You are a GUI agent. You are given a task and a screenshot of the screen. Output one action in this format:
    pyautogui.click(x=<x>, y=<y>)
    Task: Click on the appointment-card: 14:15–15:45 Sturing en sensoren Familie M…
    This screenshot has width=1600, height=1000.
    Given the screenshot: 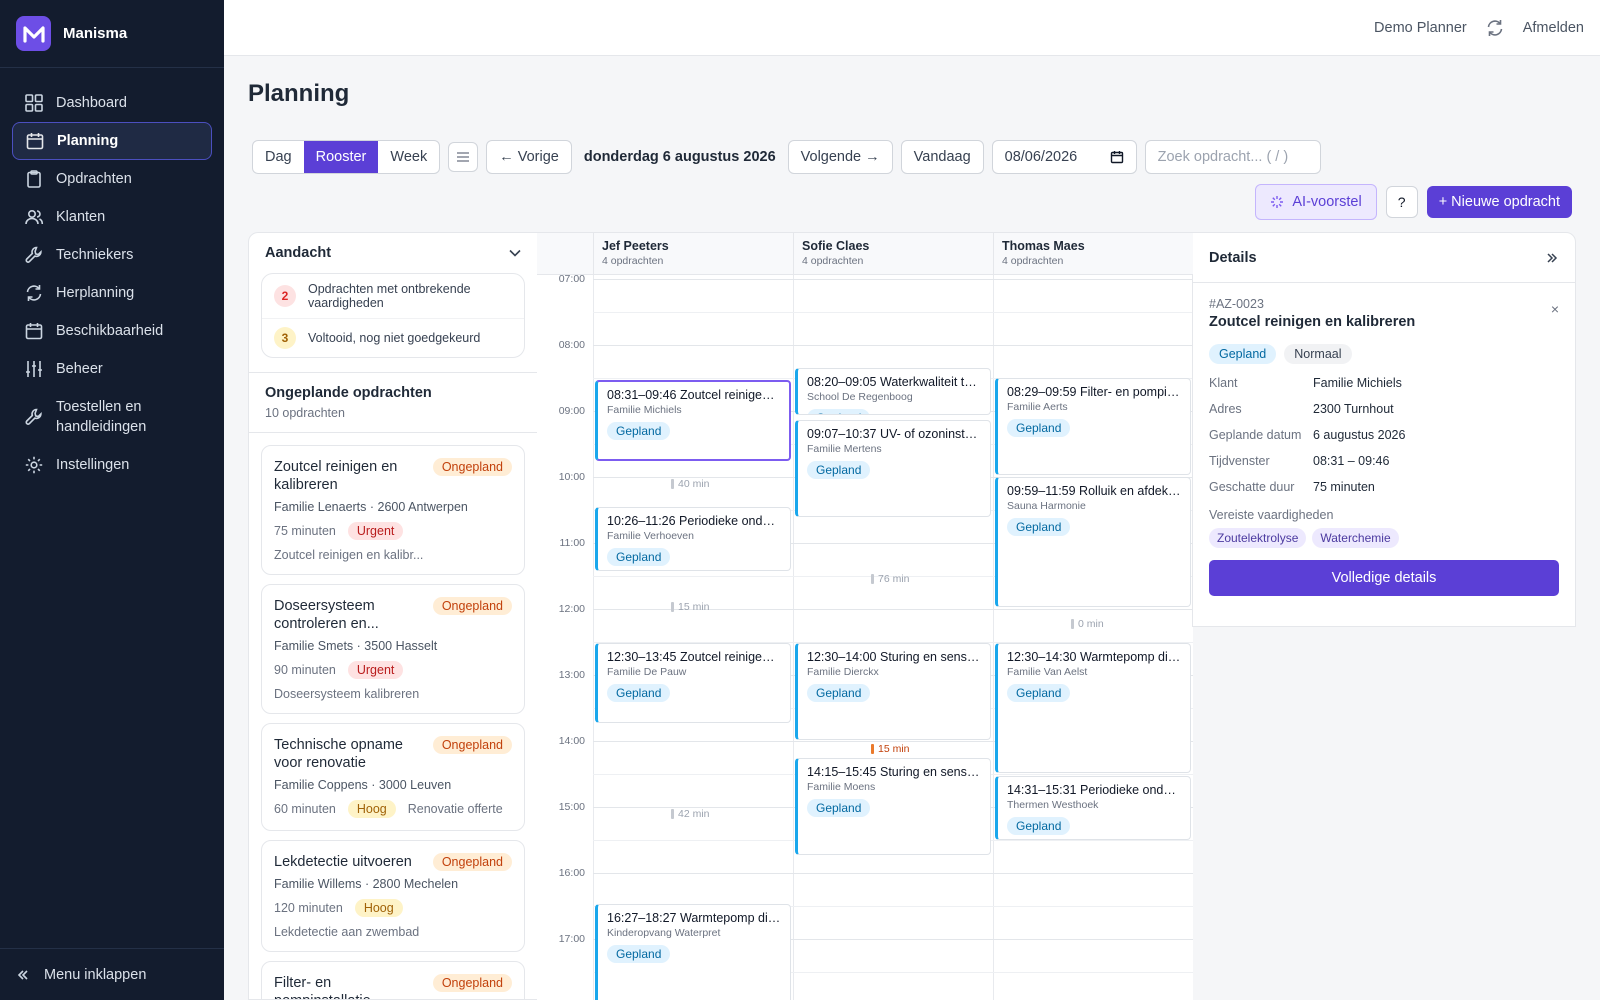 What is the action you would take?
    pyautogui.click(x=893, y=807)
    